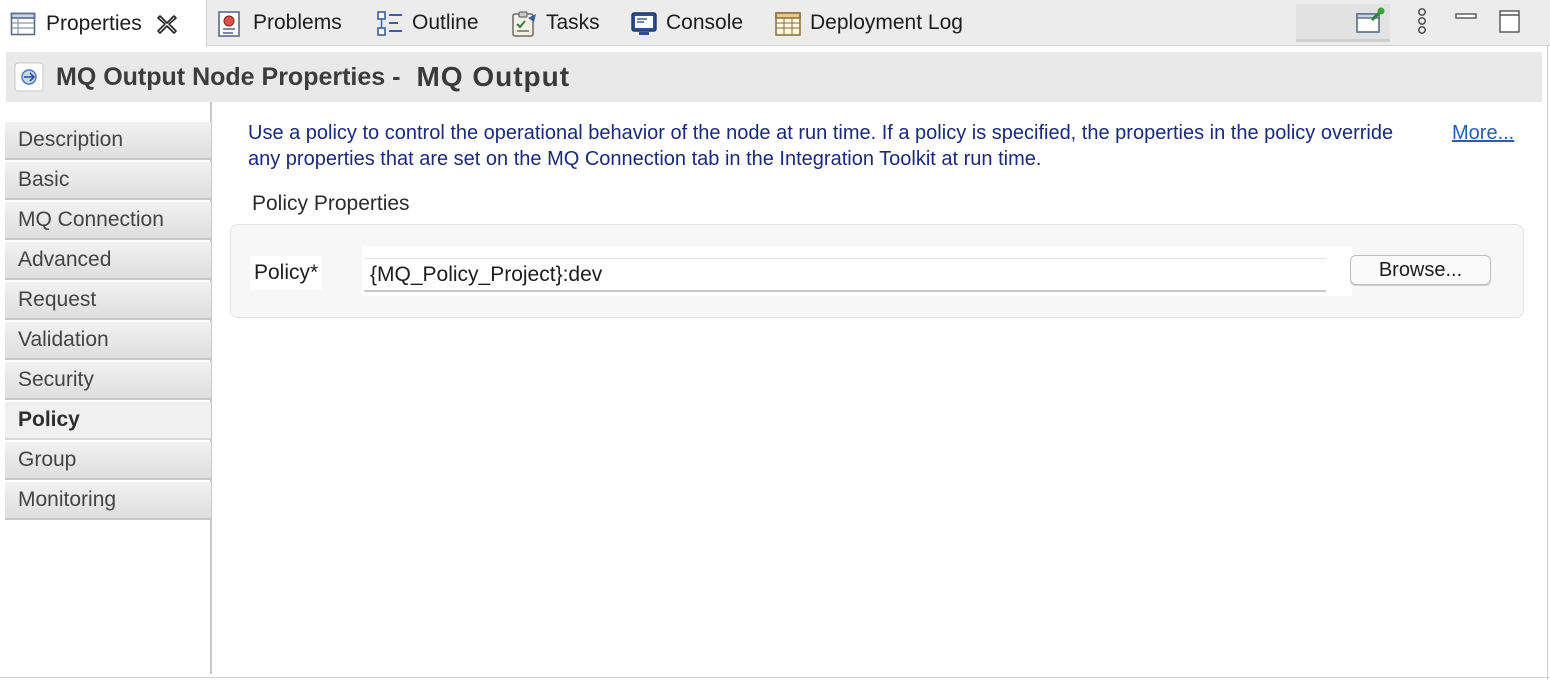 Image resolution: width=1550 pixels, height=680 pixels. Describe the element at coordinates (29, 77) in the screenshot. I see `mq-output-node-icon` at that location.